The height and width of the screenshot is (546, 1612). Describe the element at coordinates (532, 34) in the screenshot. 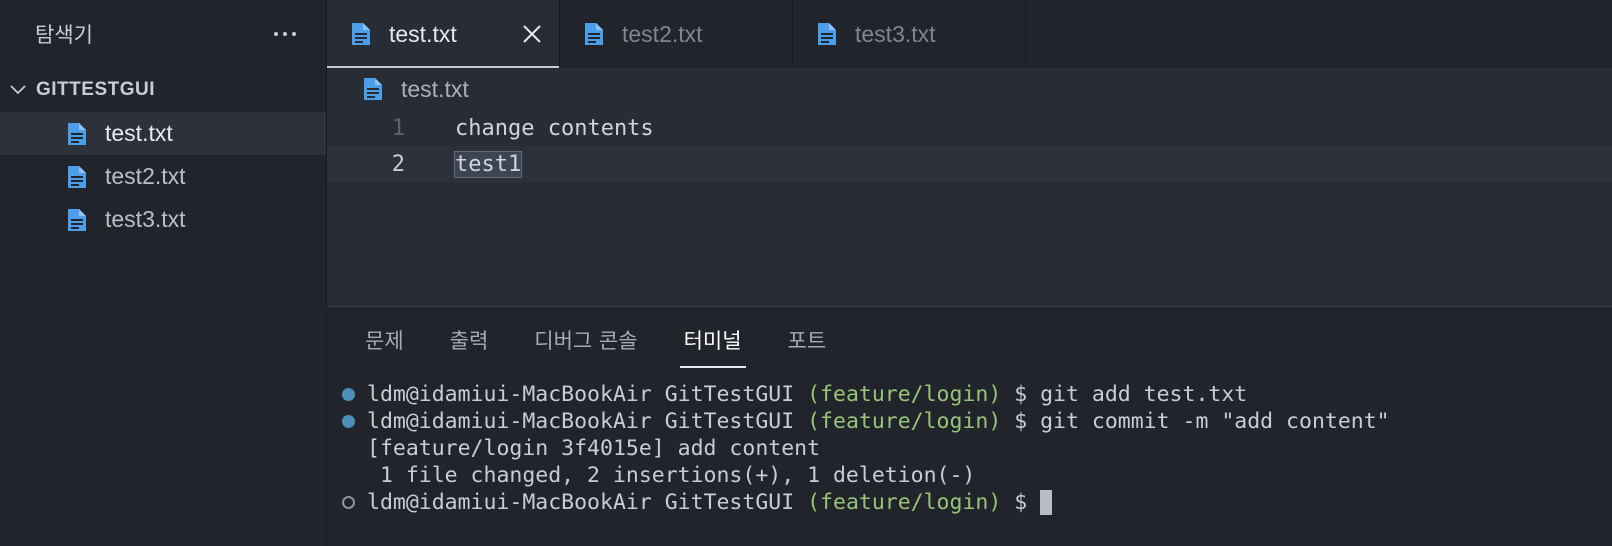

I see `close-icon` at that location.